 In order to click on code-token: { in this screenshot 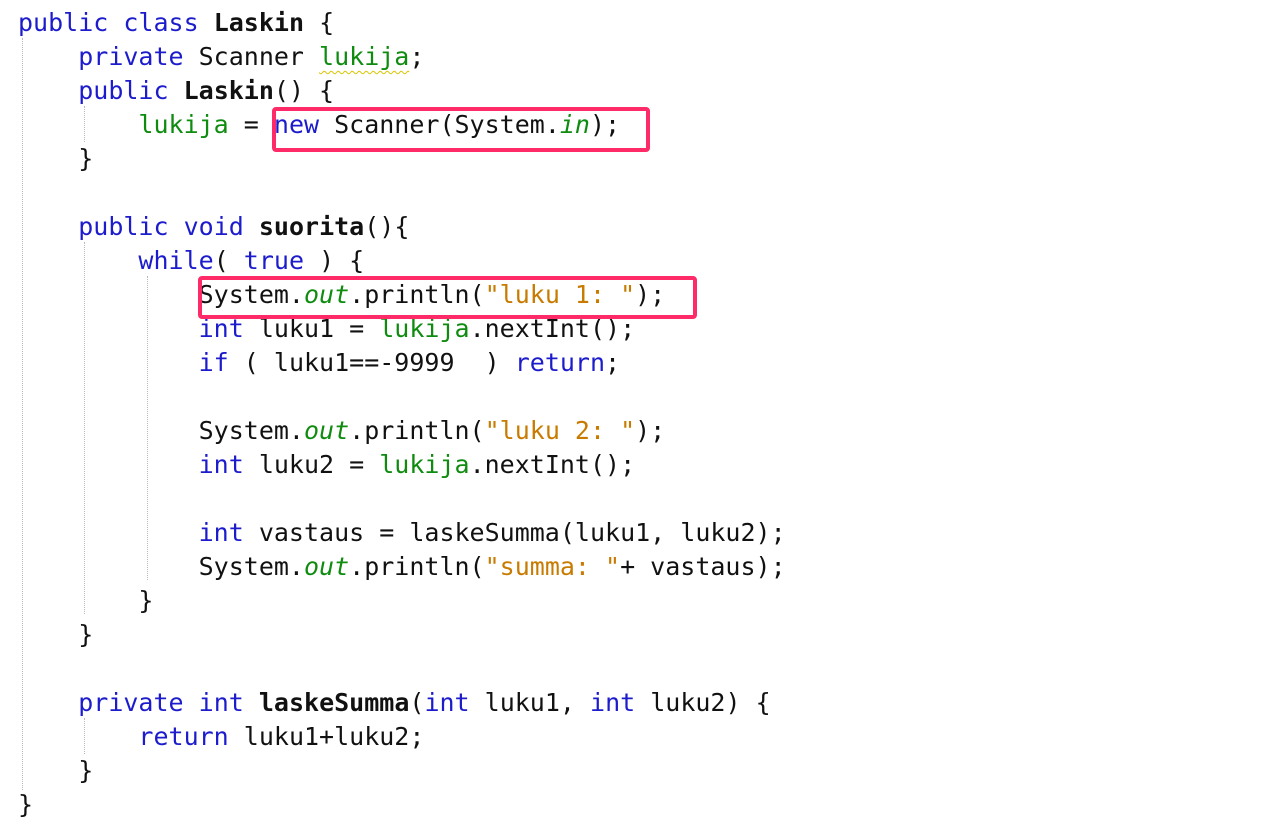, I will do `click(319, 22)`.